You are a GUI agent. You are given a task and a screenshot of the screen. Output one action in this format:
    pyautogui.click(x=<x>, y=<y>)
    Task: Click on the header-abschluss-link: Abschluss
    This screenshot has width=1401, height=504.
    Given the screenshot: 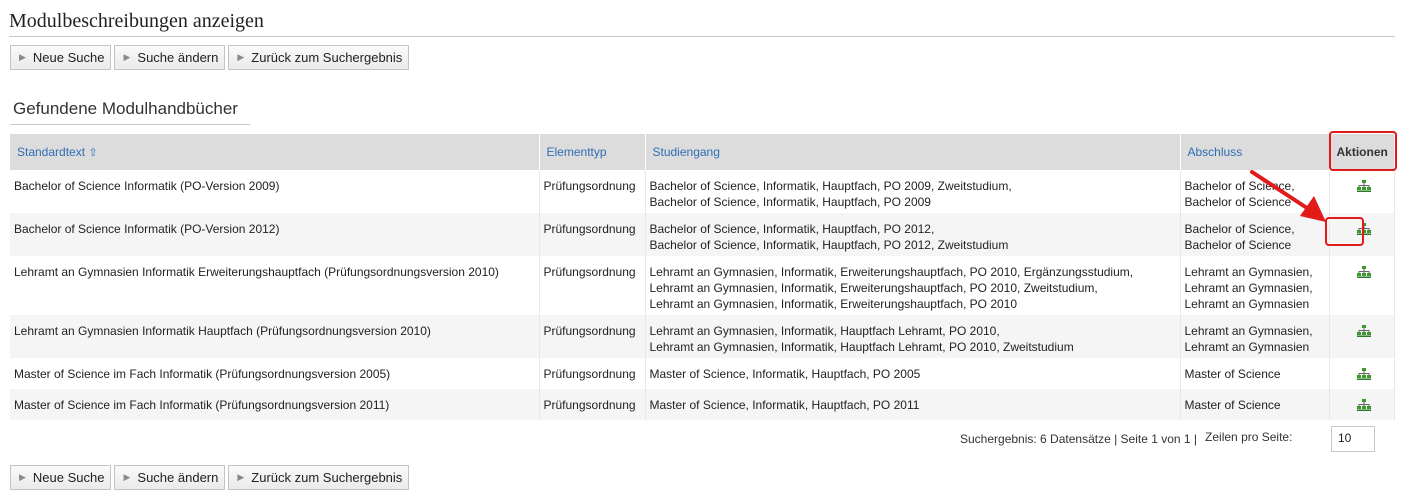 What is the action you would take?
    pyautogui.click(x=1215, y=152)
    